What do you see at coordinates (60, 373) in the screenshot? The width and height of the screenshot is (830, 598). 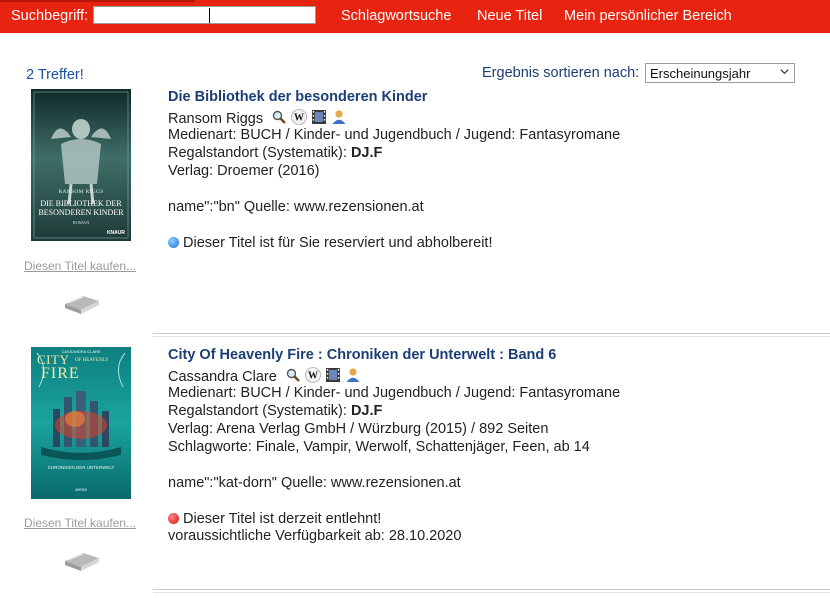 I see `cover-title-fire: FIRE` at bounding box center [60, 373].